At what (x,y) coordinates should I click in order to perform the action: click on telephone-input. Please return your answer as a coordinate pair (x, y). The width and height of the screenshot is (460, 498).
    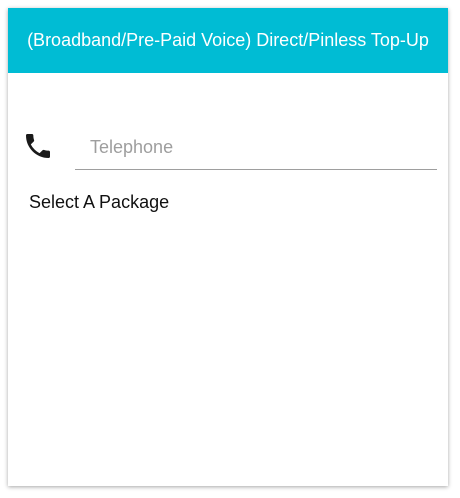
    Looking at the image, I should click on (256, 148).